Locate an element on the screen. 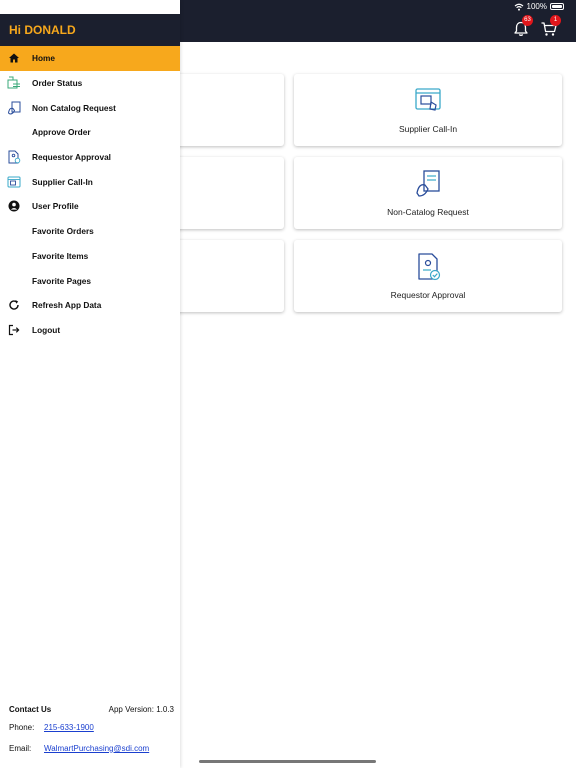 This screenshot has width=576, height=768. menu-item-label: Logout is located at coordinates (46, 329).